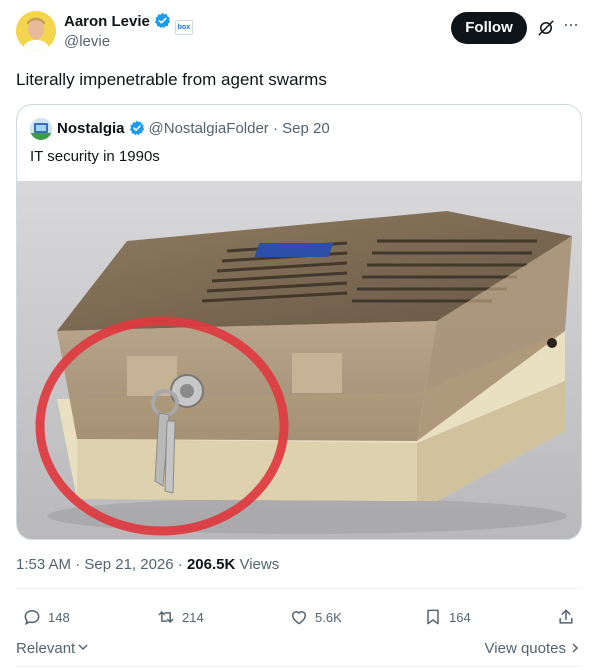  Describe the element at coordinates (36, 31) in the screenshot. I see `author-avatar` at that location.